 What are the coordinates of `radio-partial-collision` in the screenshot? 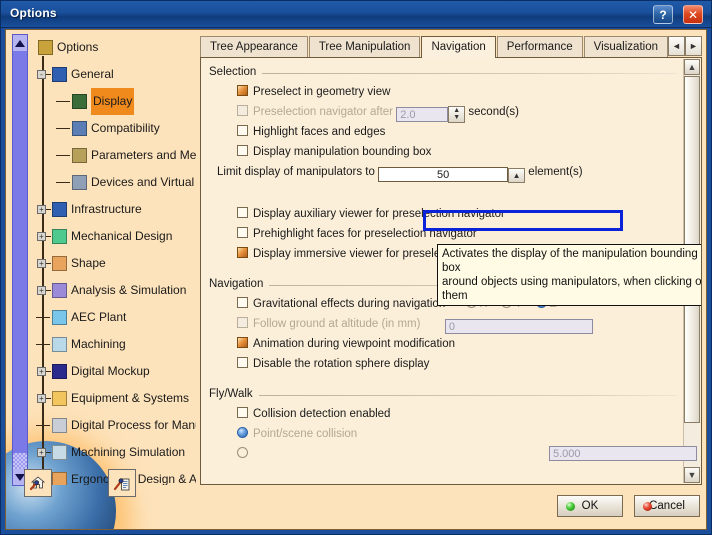 It's located at (242, 452).